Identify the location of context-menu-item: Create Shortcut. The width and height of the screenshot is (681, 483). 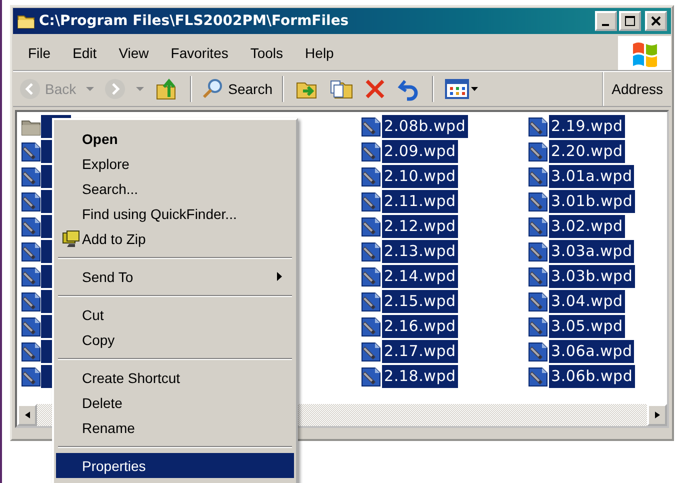
(175, 377).